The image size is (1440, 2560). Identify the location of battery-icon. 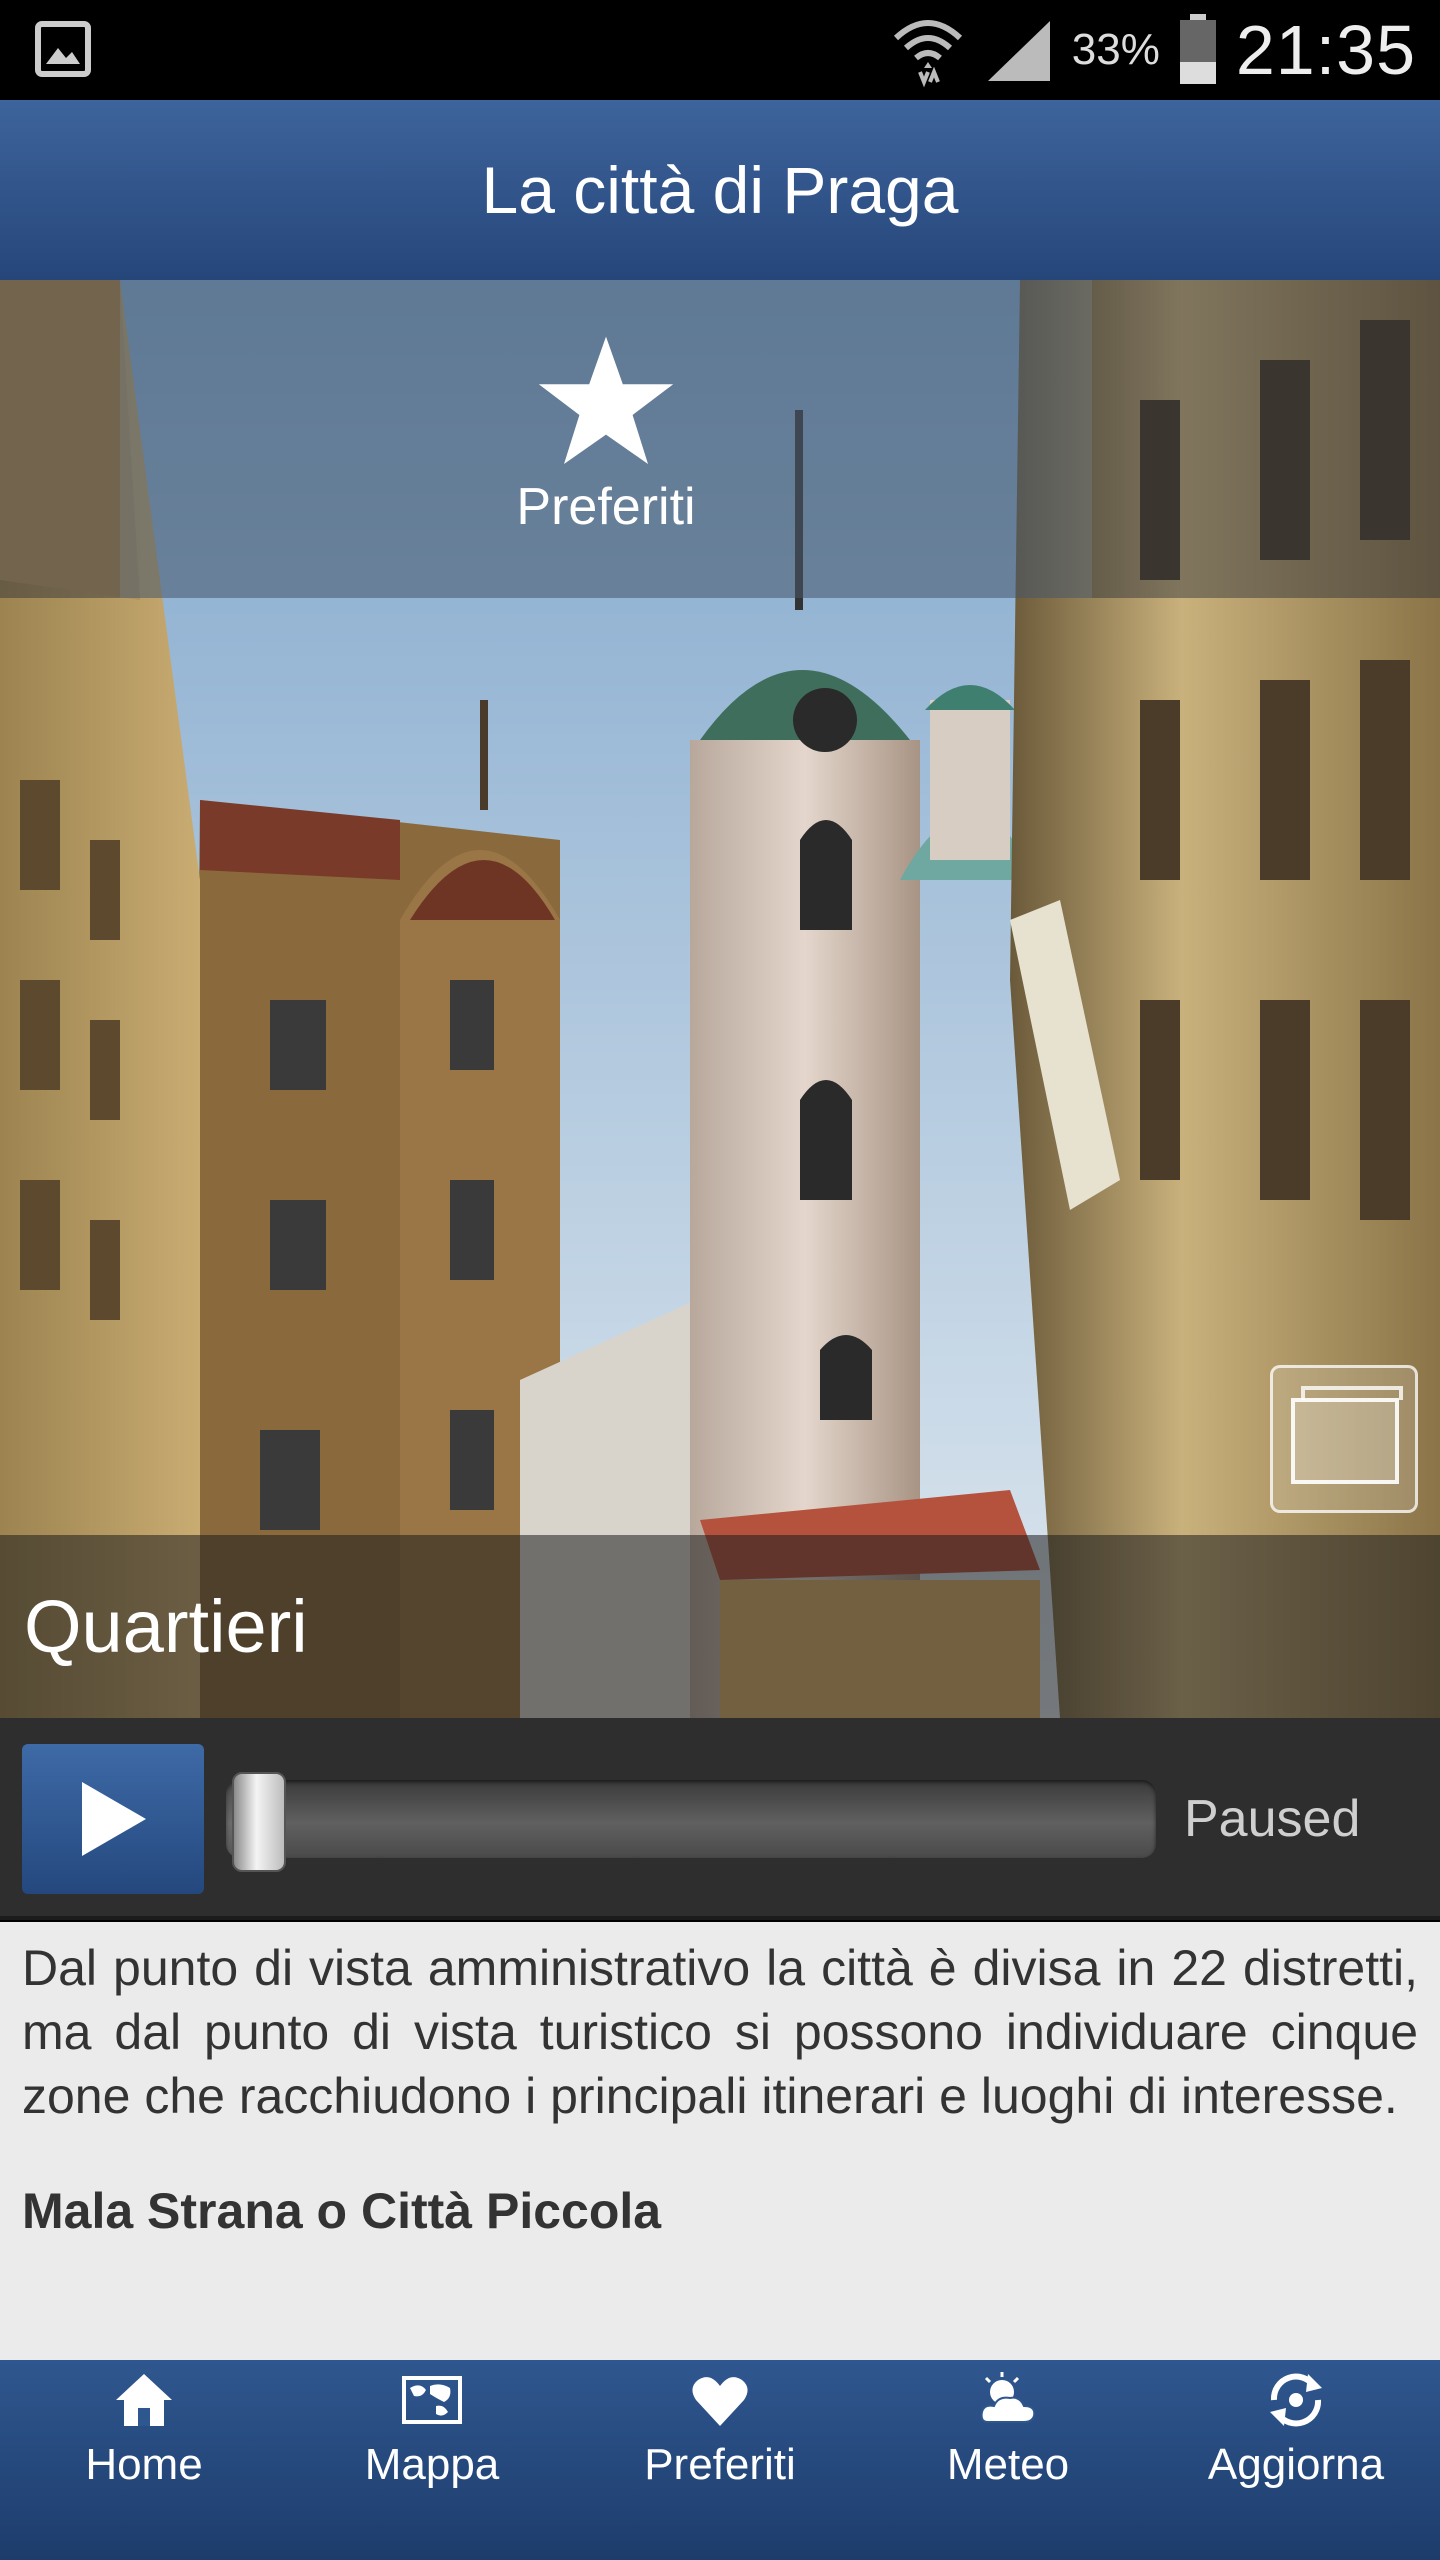
(1197, 49).